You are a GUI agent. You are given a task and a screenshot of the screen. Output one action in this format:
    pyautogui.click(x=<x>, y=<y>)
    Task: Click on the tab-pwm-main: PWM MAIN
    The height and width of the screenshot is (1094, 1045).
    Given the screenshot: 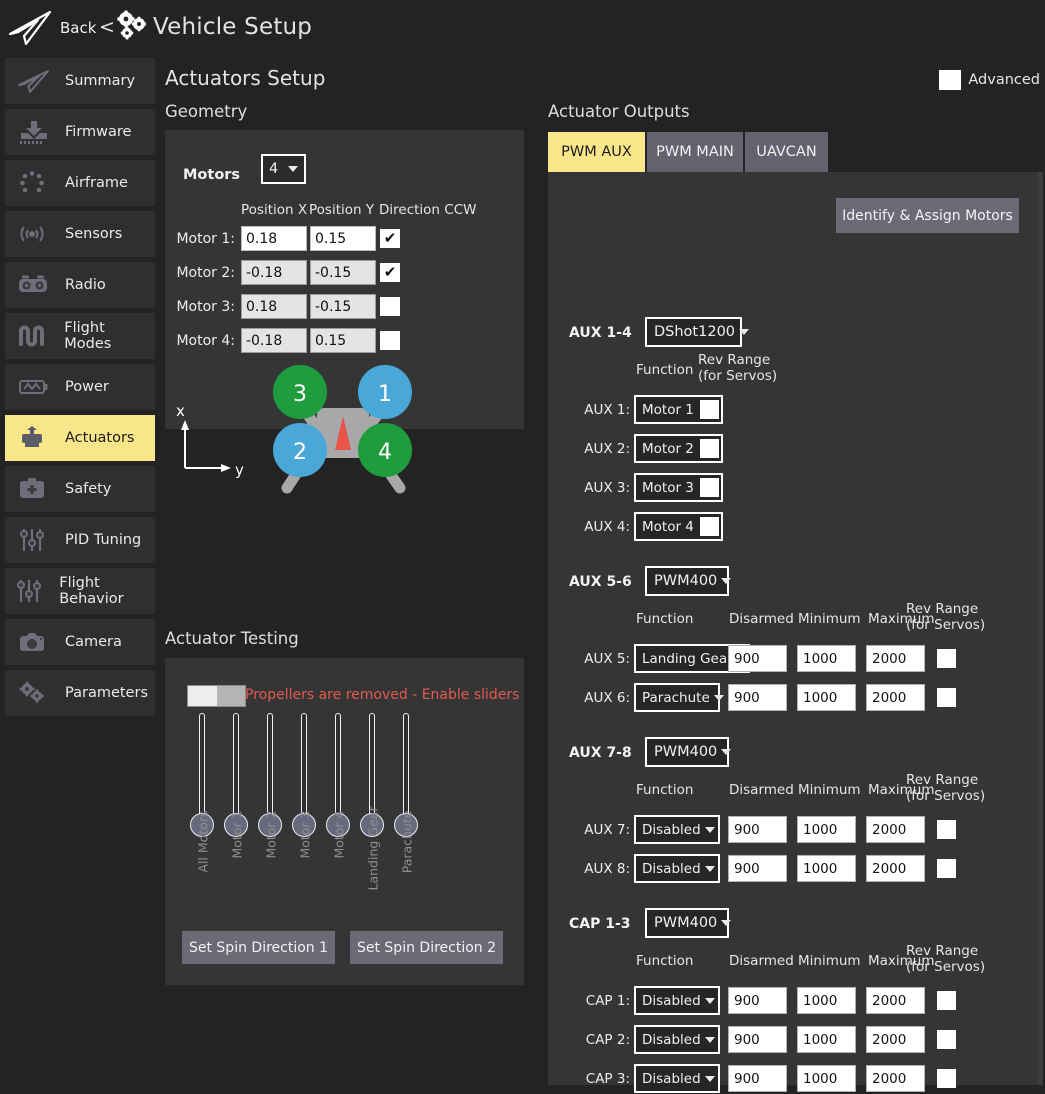 What is the action you would take?
    pyautogui.click(x=695, y=152)
    